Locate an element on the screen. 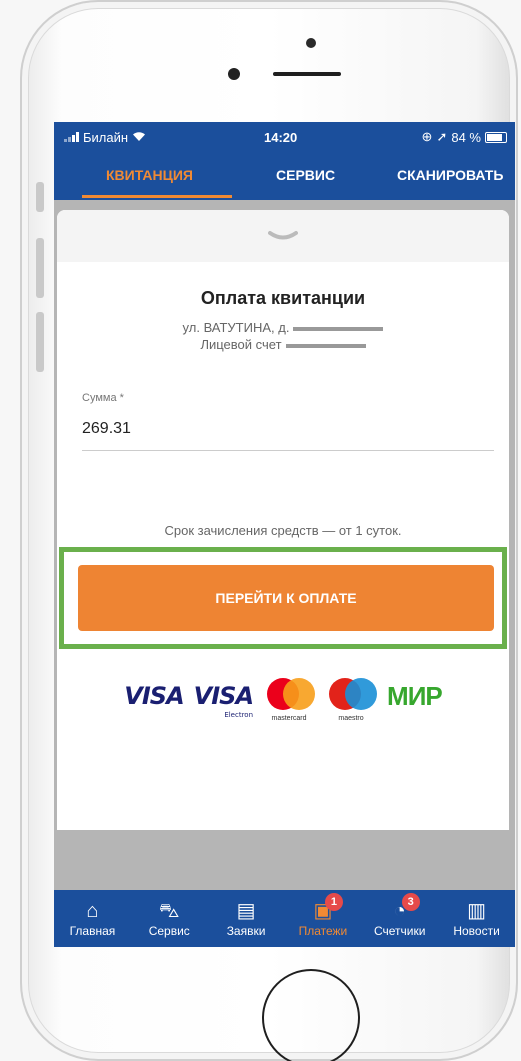  mir-logo: МИР is located at coordinates (415, 695).